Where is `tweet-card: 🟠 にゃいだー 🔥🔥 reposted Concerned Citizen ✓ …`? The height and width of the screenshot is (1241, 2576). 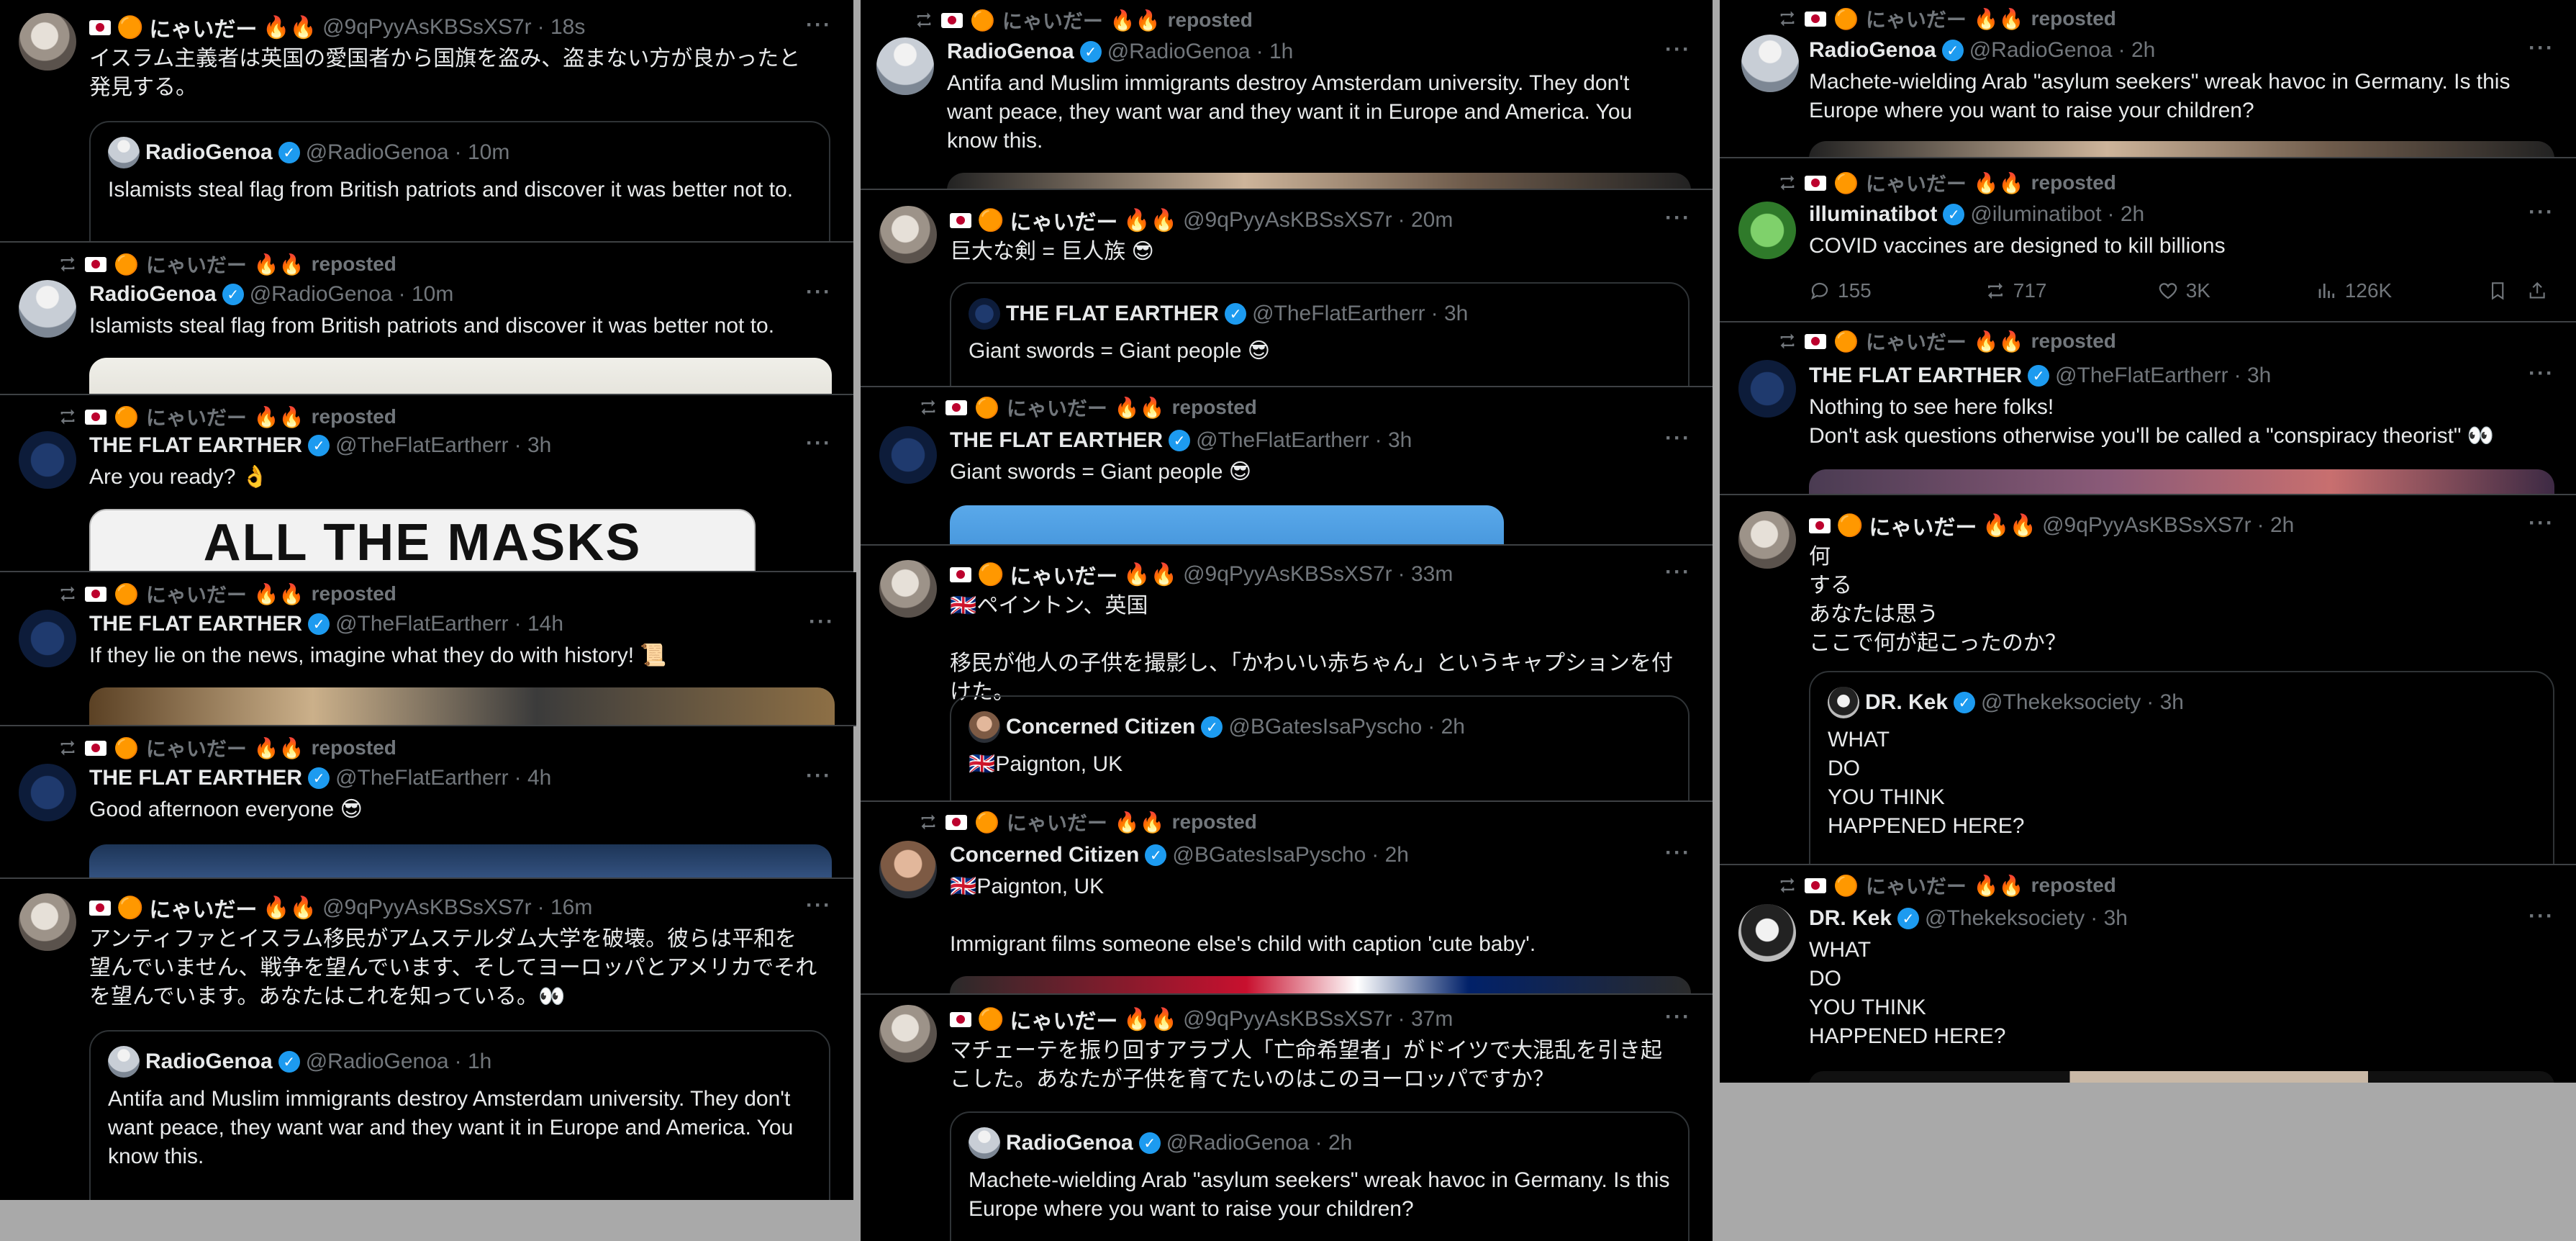 tweet-card: 🟠 にゃいだー 🔥🔥 reposted Concerned Citizen ✓ … is located at coordinates (1287, 898).